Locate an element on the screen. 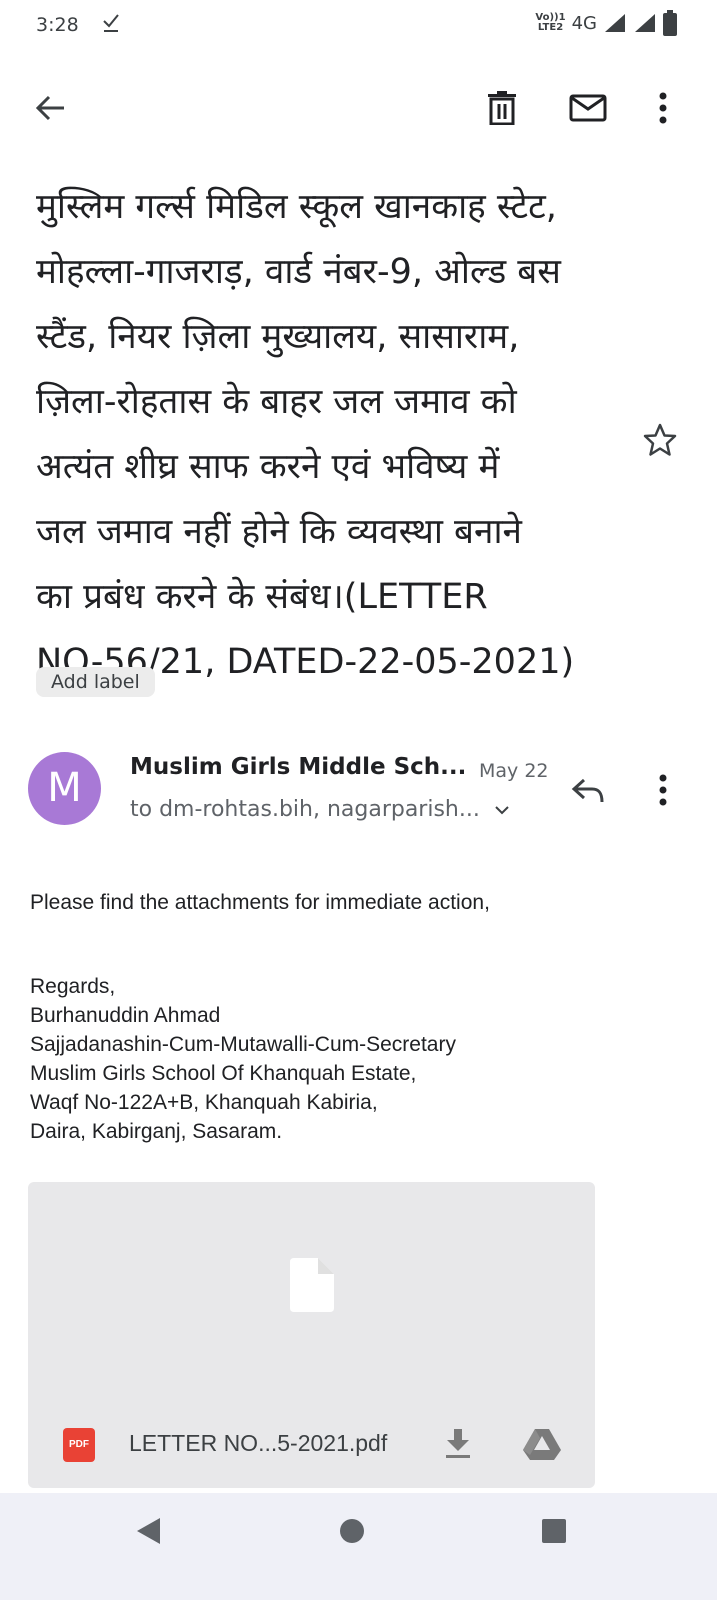 The height and width of the screenshot is (1600, 717). trash-icon is located at coordinates (502, 108).